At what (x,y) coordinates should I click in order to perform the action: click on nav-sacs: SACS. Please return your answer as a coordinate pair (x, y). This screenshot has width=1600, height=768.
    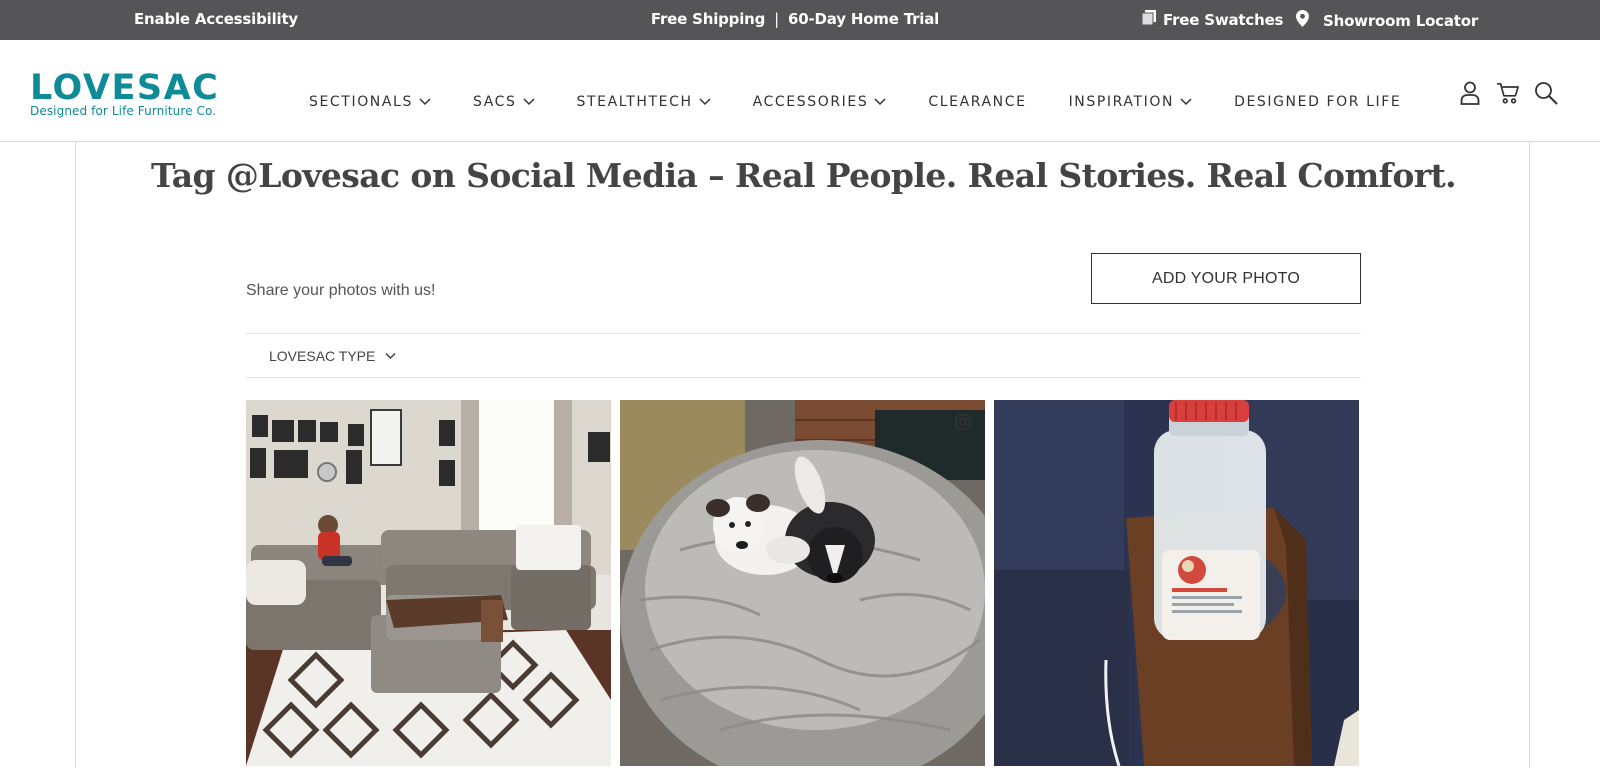
    Looking at the image, I should click on (504, 102).